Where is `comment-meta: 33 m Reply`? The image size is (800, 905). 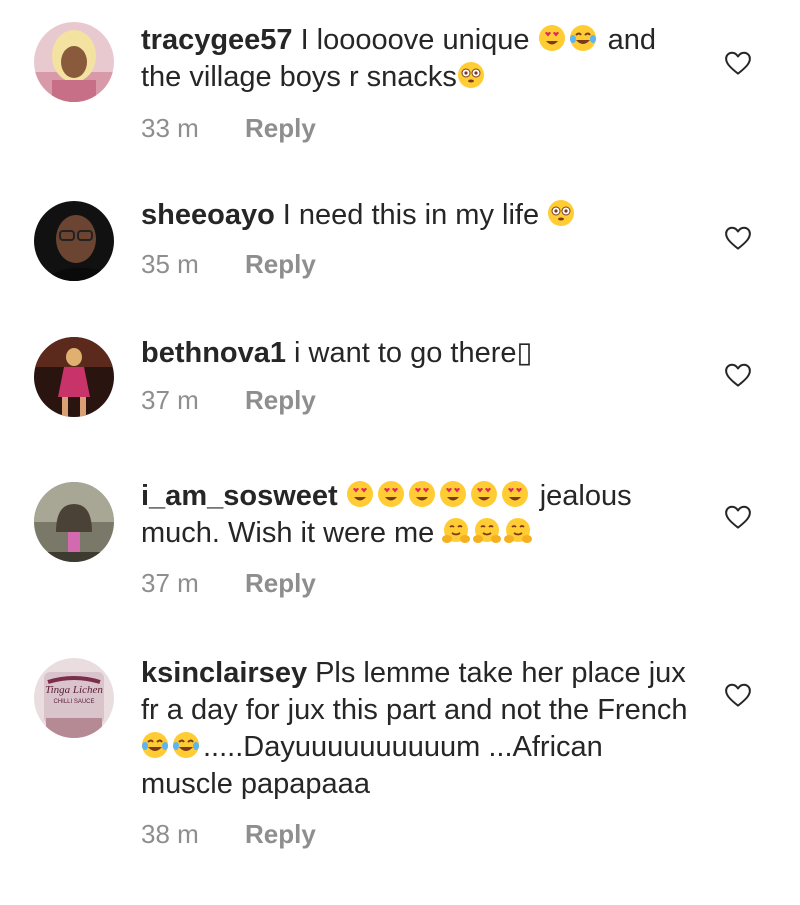 comment-meta: 33 m Reply is located at coordinates (421, 128).